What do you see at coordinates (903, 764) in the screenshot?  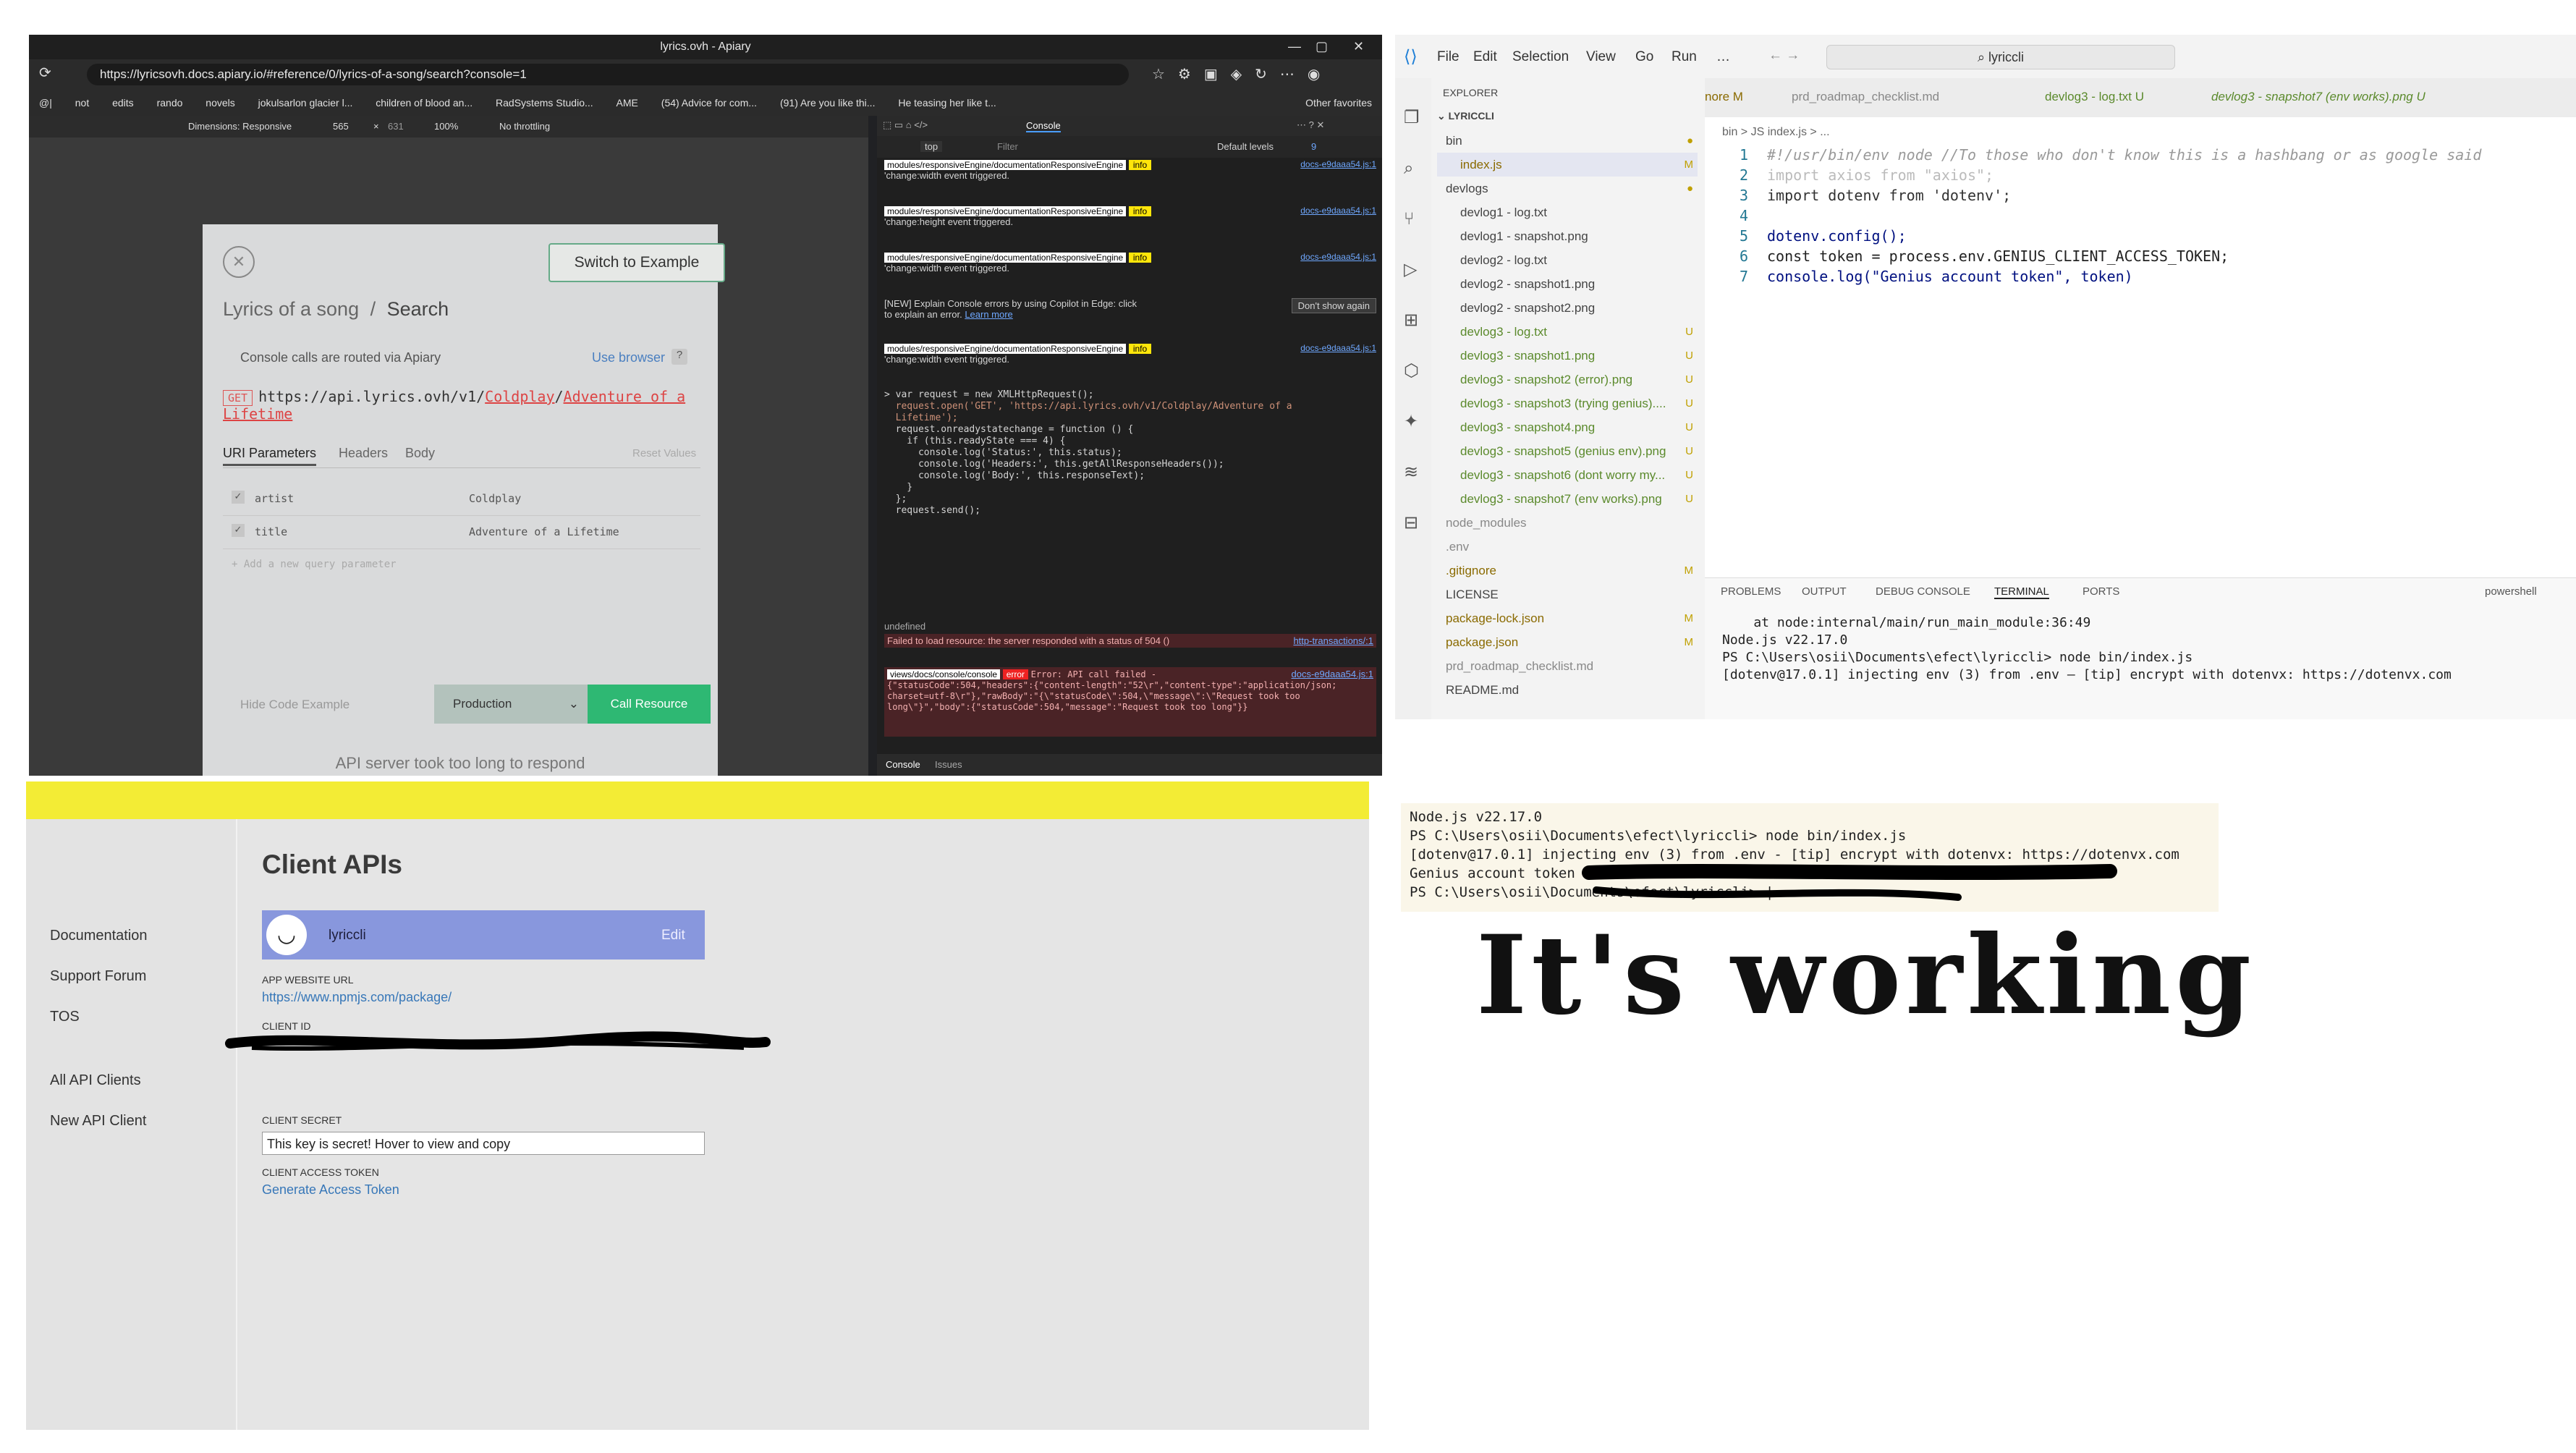 I see `drawer-tab-console: Console` at bounding box center [903, 764].